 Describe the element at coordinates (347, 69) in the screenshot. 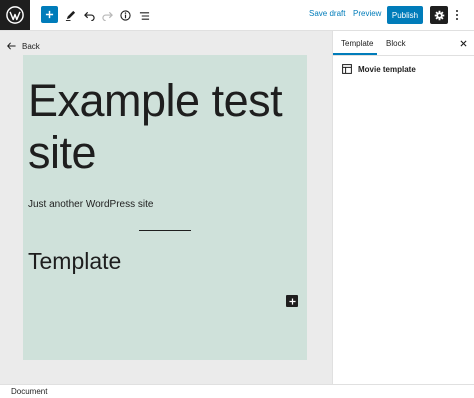

I see `layout-icon` at that location.